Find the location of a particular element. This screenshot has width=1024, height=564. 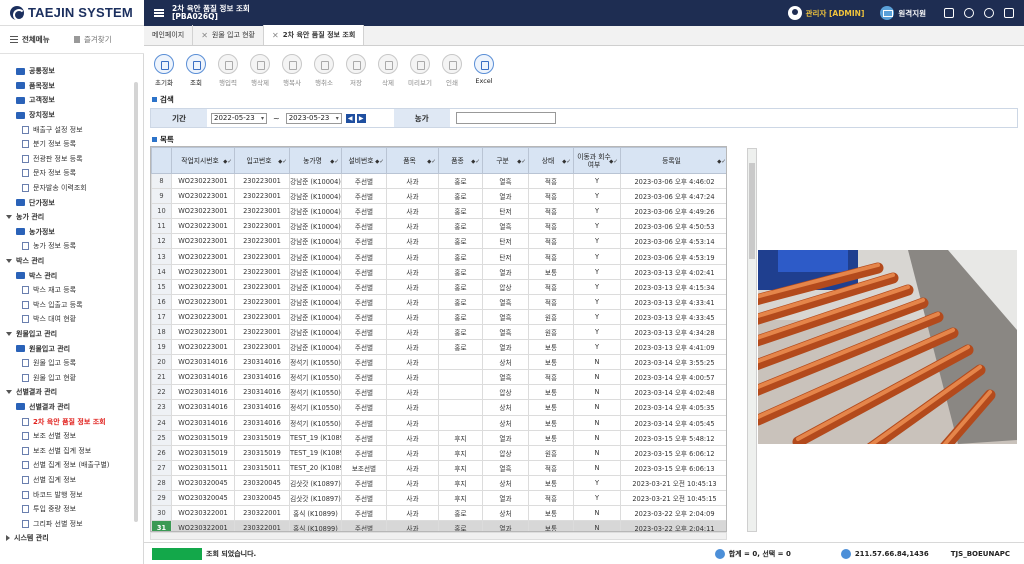

brand-logo: TAEJIN SYSTEM is located at coordinates (72, 13).